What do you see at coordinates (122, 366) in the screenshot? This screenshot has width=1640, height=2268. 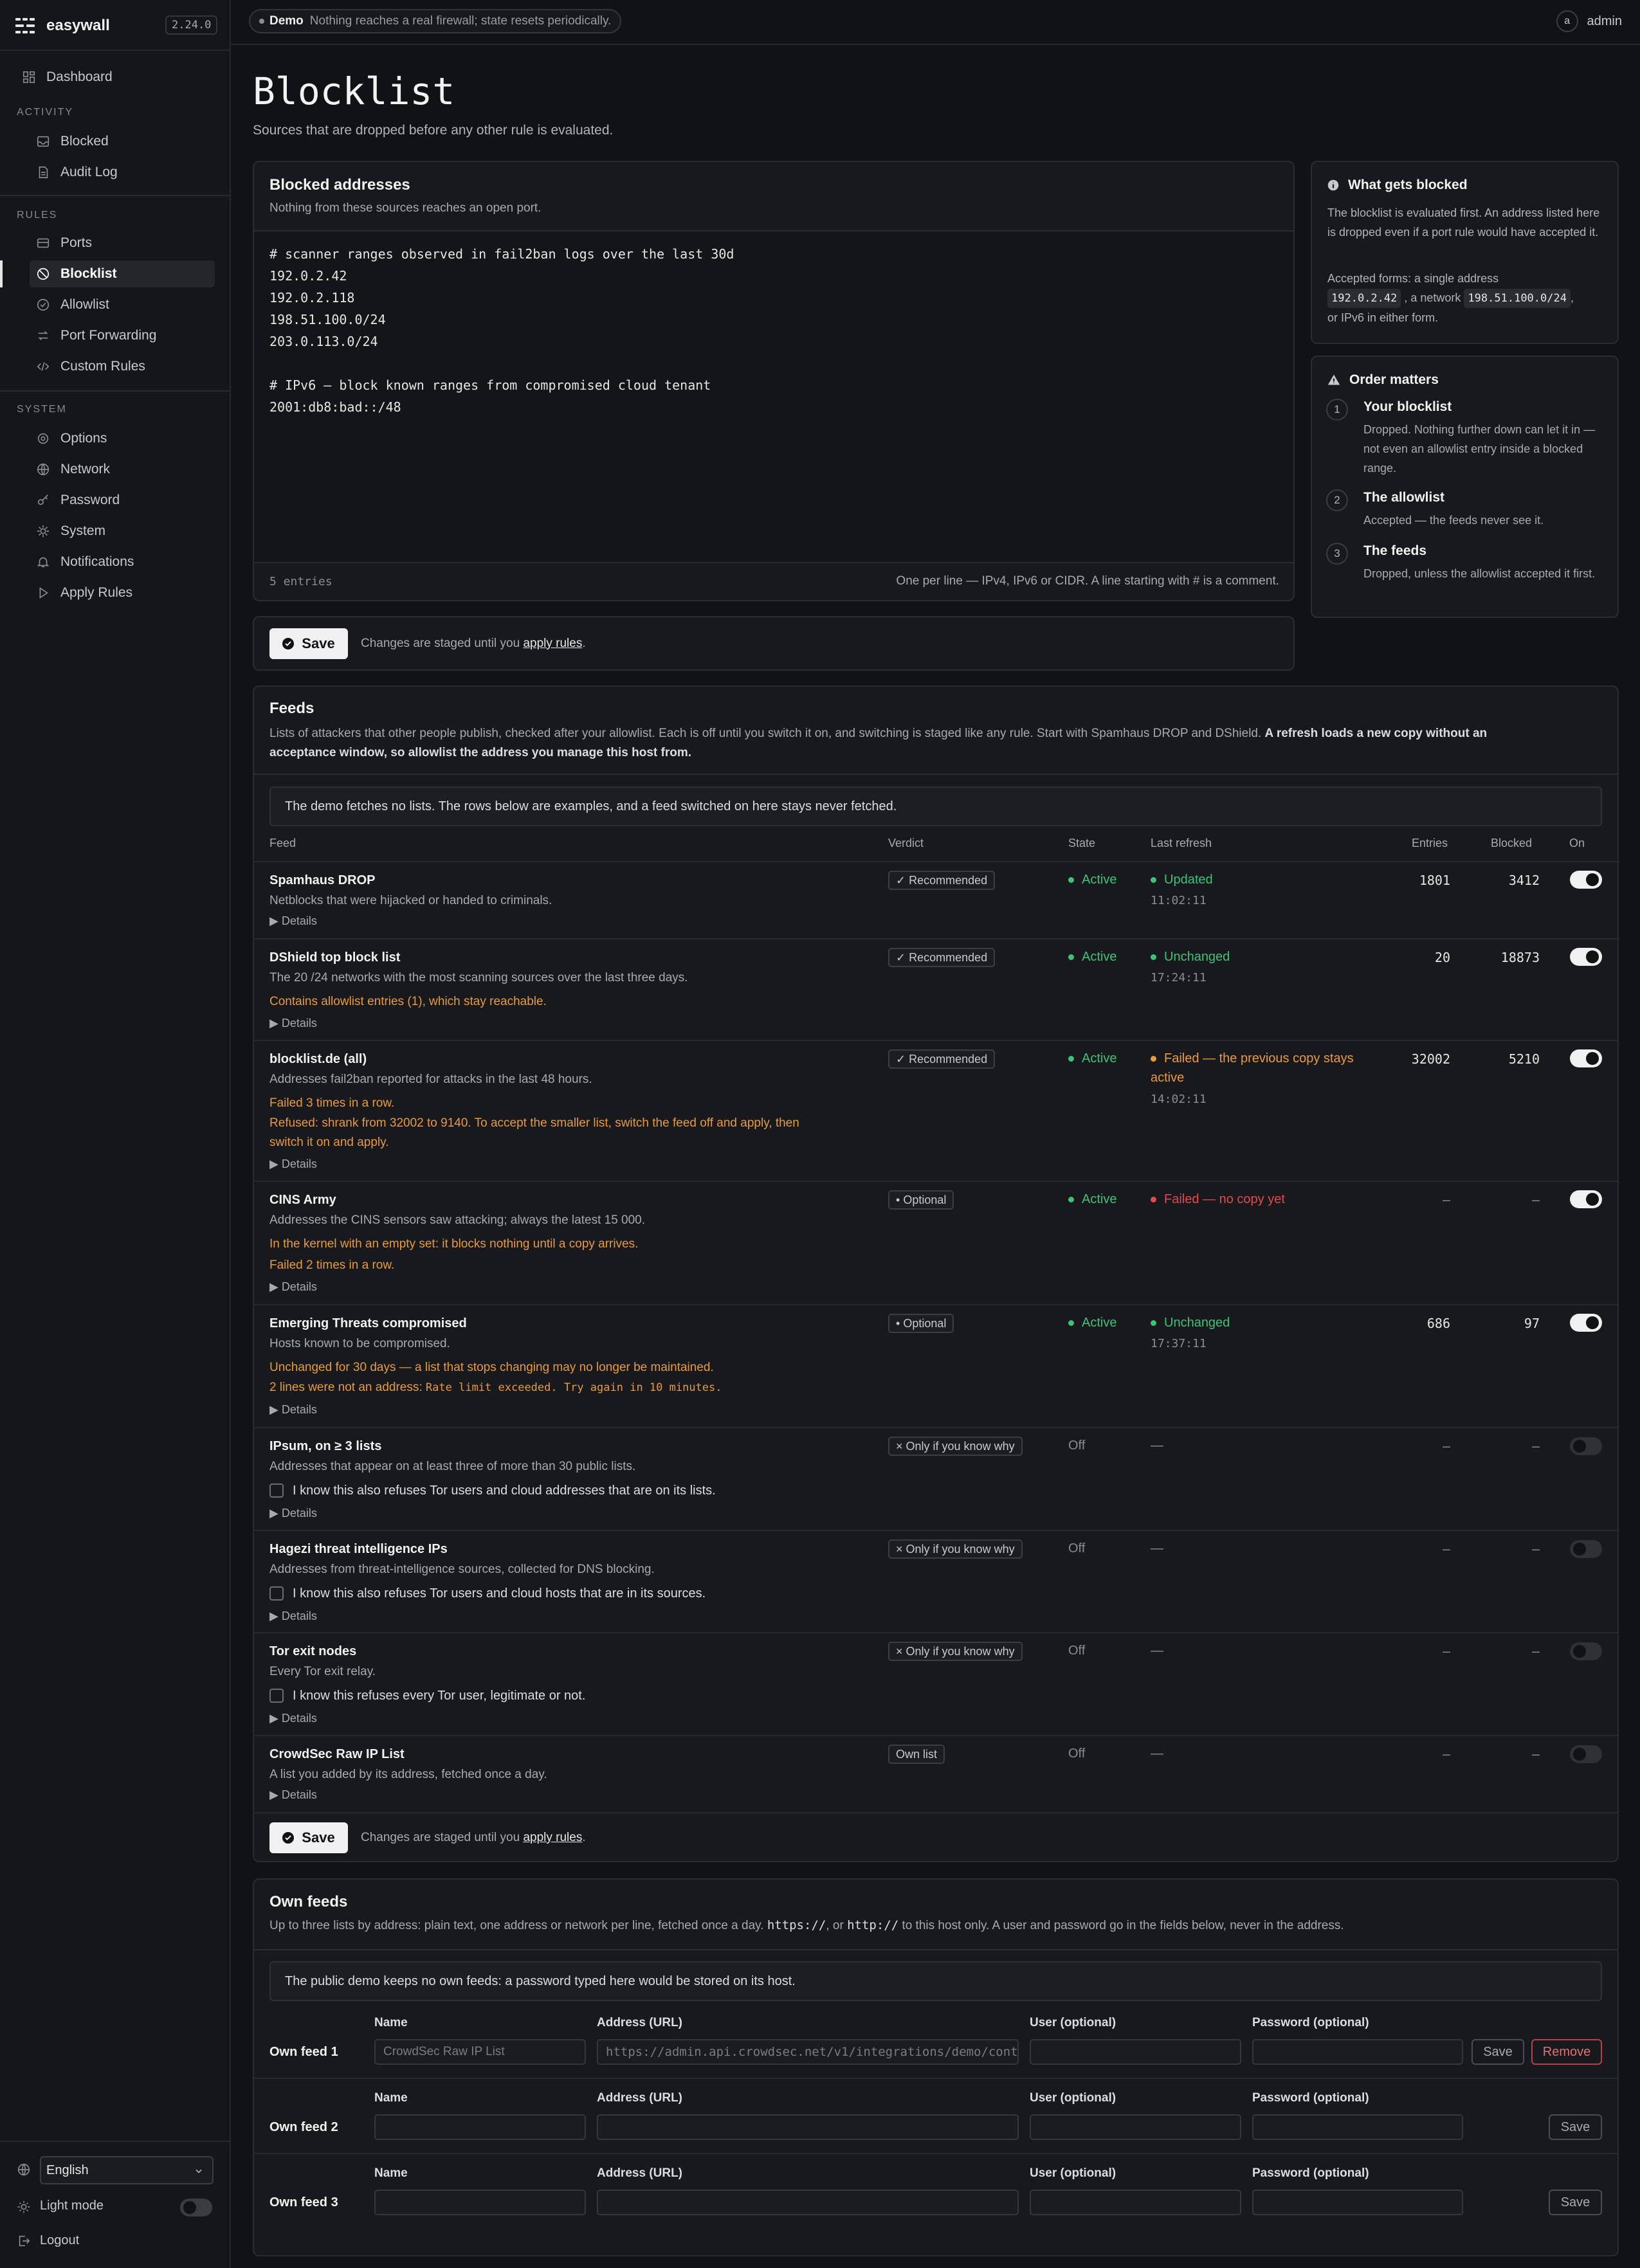 I see `sidebar-item-custom-rules: Custom Rules` at bounding box center [122, 366].